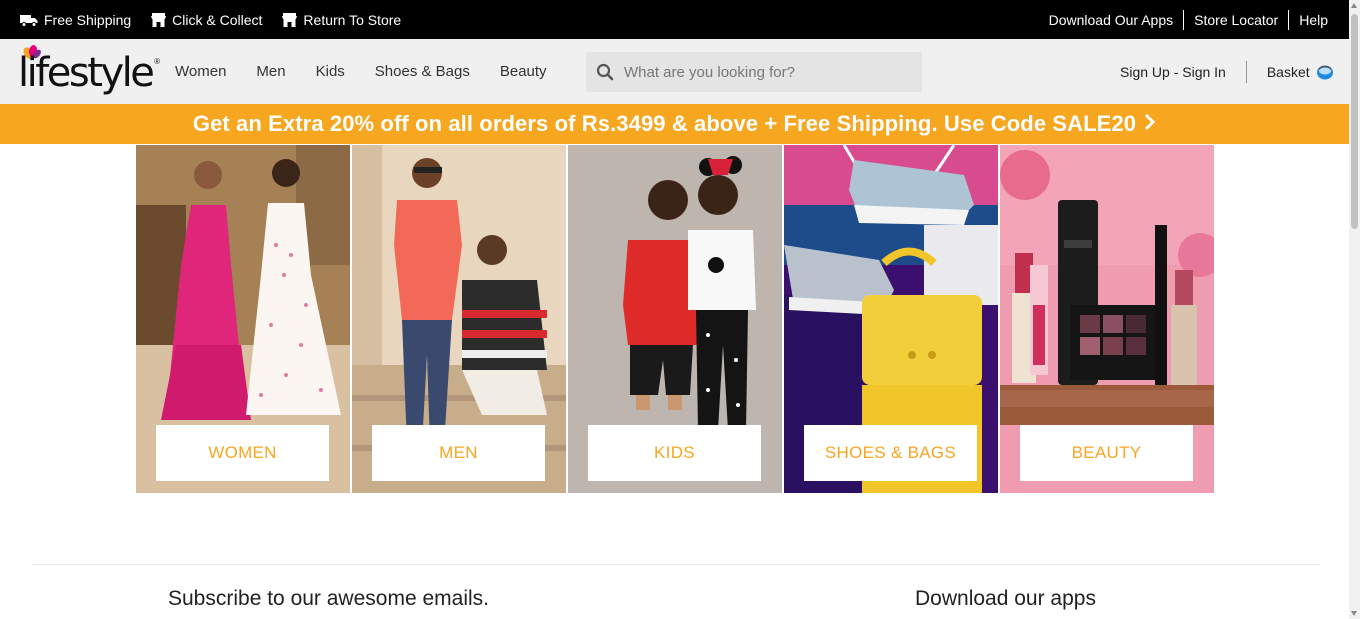 Image resolution: width=1360 pixels, height=619 pixels. What do you see at coordinates (270, 71) in the screenshot?
I see `nav-men: Men` at bounding box center [270, 71].